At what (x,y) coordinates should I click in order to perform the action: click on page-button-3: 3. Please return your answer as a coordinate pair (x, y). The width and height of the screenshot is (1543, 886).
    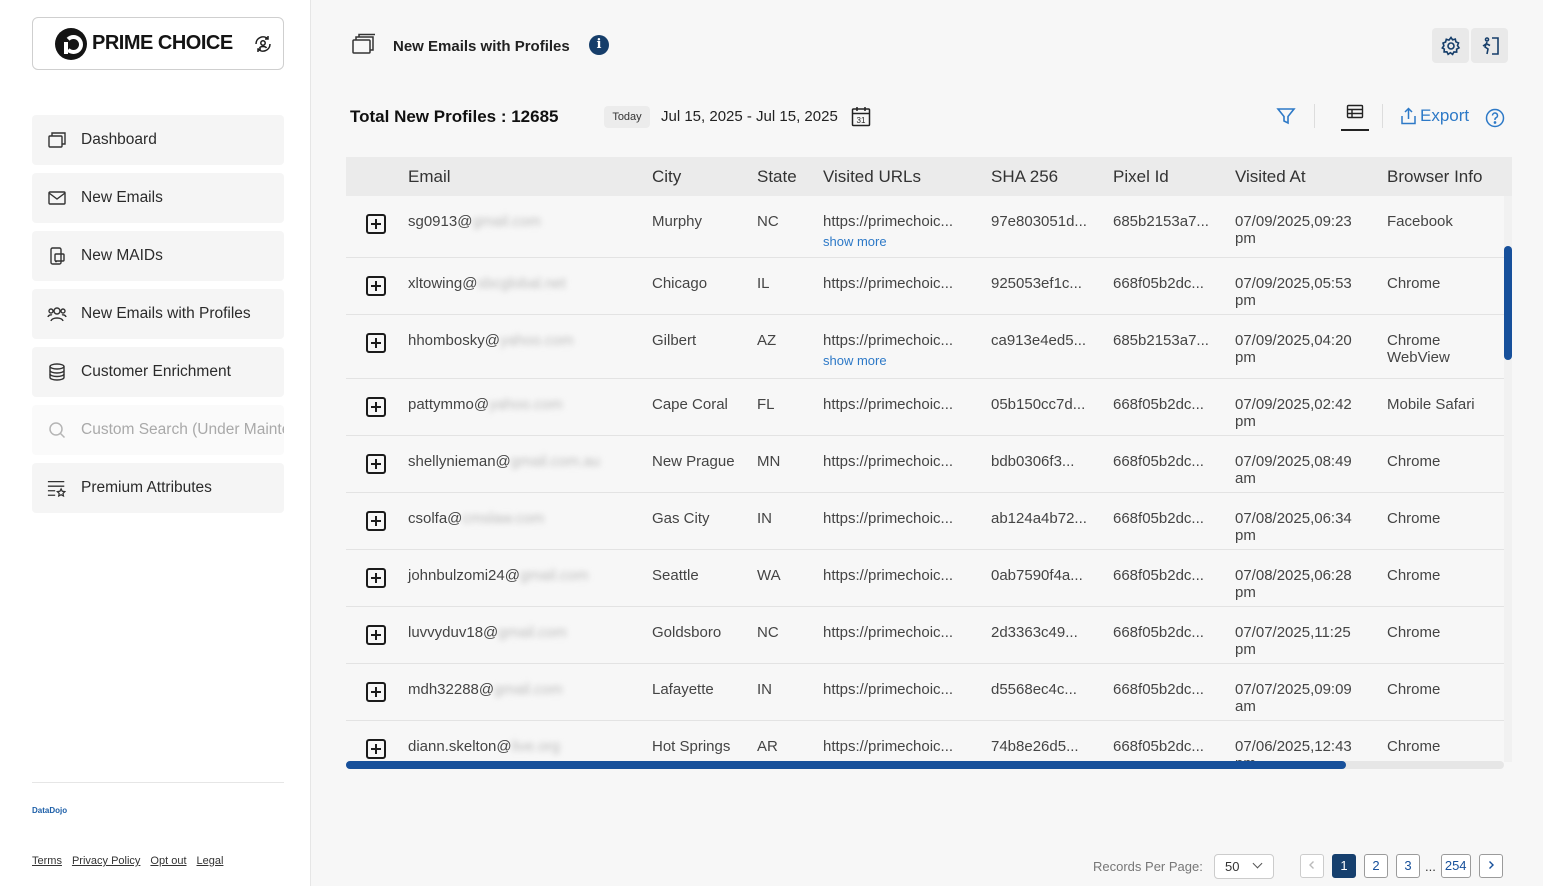
    Looking at the image, I should click on (1408, 866).